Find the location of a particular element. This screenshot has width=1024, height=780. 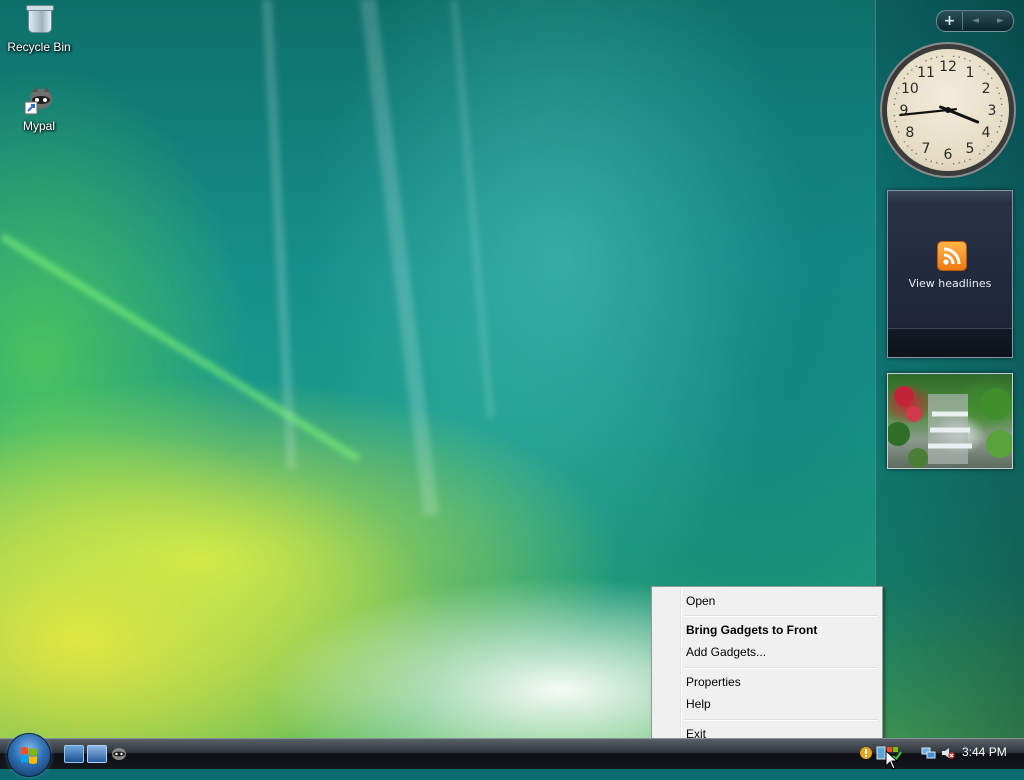

clock-numeral: 4 is located at coordinates (986, 133).